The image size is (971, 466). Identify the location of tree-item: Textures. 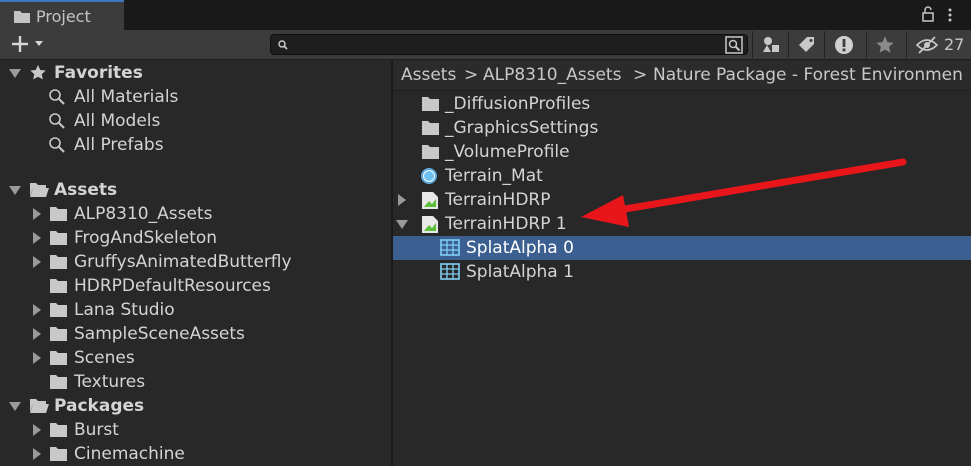
(195, 382).